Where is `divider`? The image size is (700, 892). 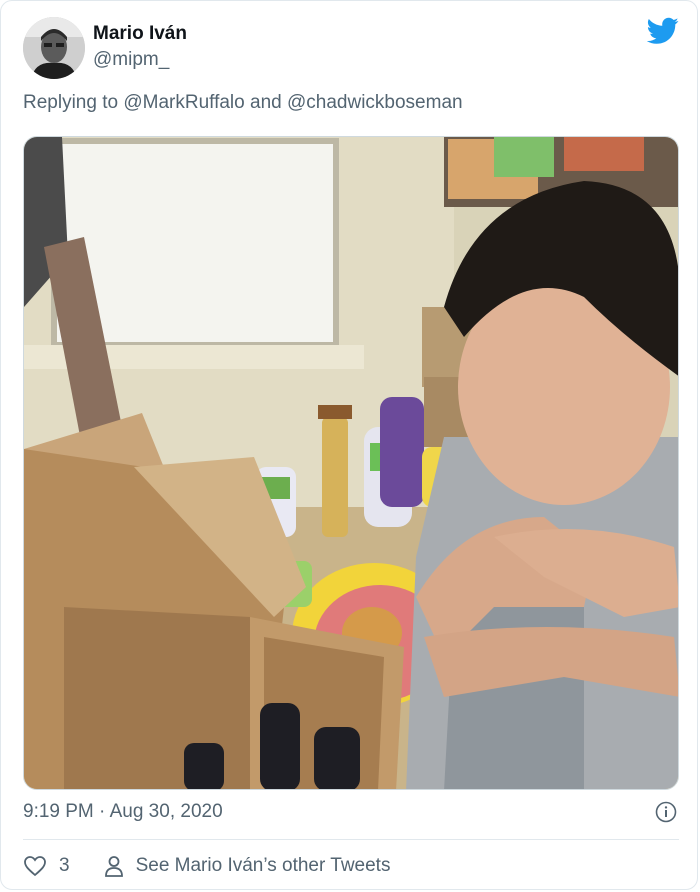
divider is located at coordinates (351, 839).